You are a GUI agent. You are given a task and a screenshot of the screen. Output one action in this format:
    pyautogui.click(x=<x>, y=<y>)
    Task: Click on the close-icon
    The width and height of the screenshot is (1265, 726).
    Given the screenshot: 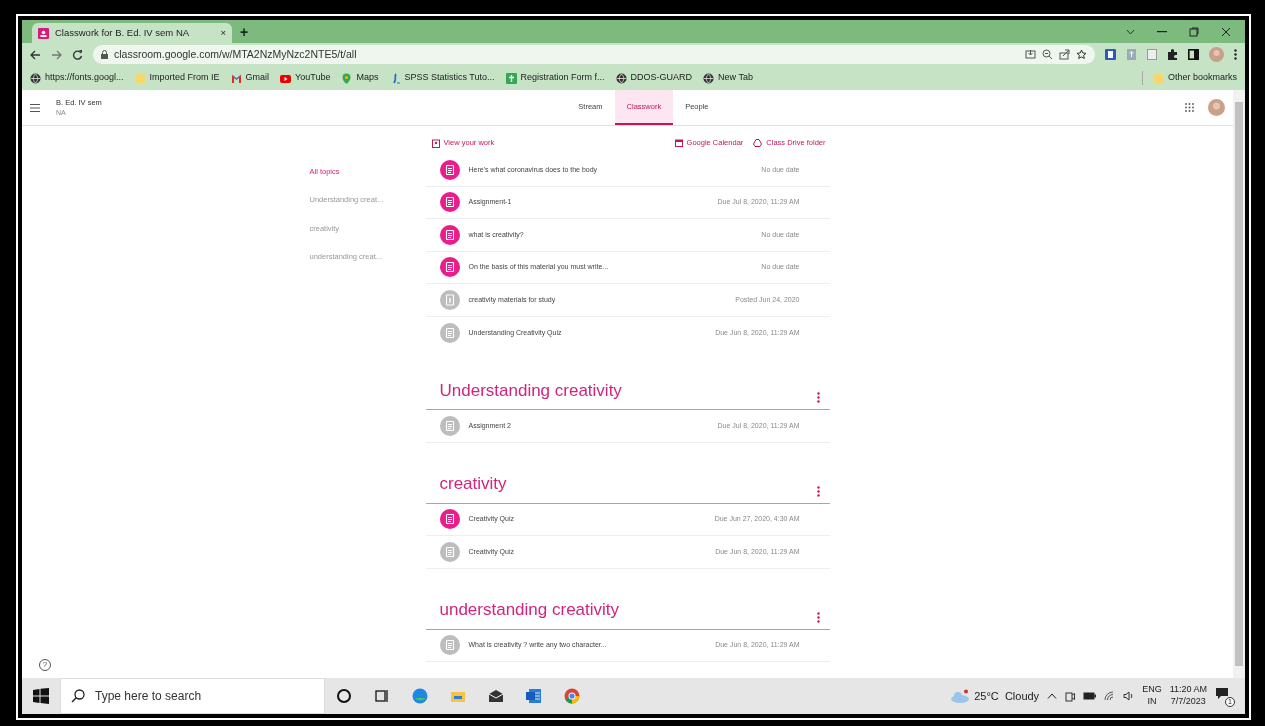 What is the action you would take?
    pyautogui.click(x=1226, y=31)
    